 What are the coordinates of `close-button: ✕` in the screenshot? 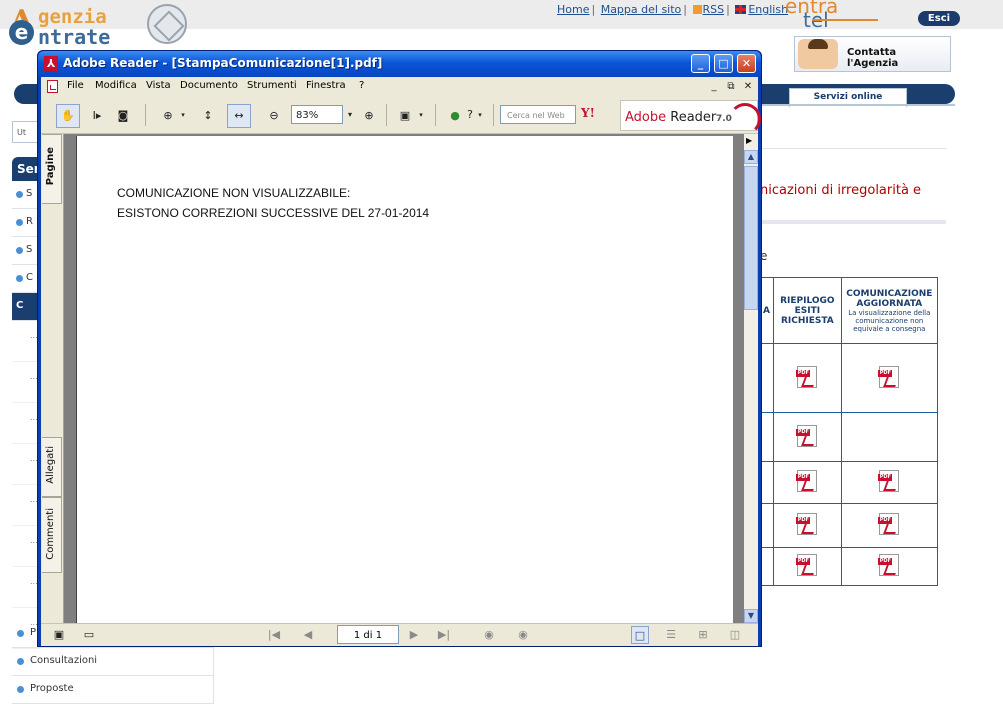 It's located at (746, 63).